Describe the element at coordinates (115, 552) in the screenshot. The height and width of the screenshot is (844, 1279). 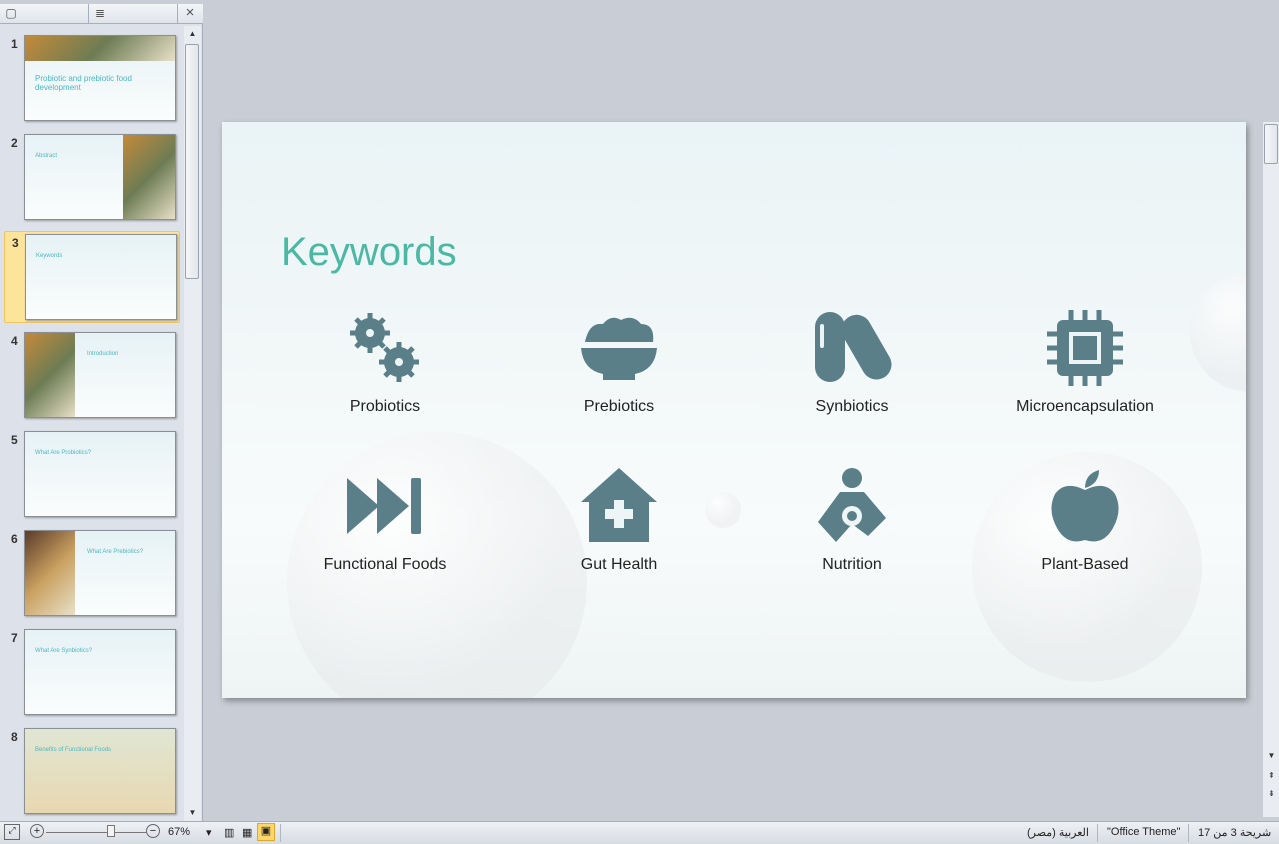
I see `thumbnail-title: What Are Prebiotics?` at that location.